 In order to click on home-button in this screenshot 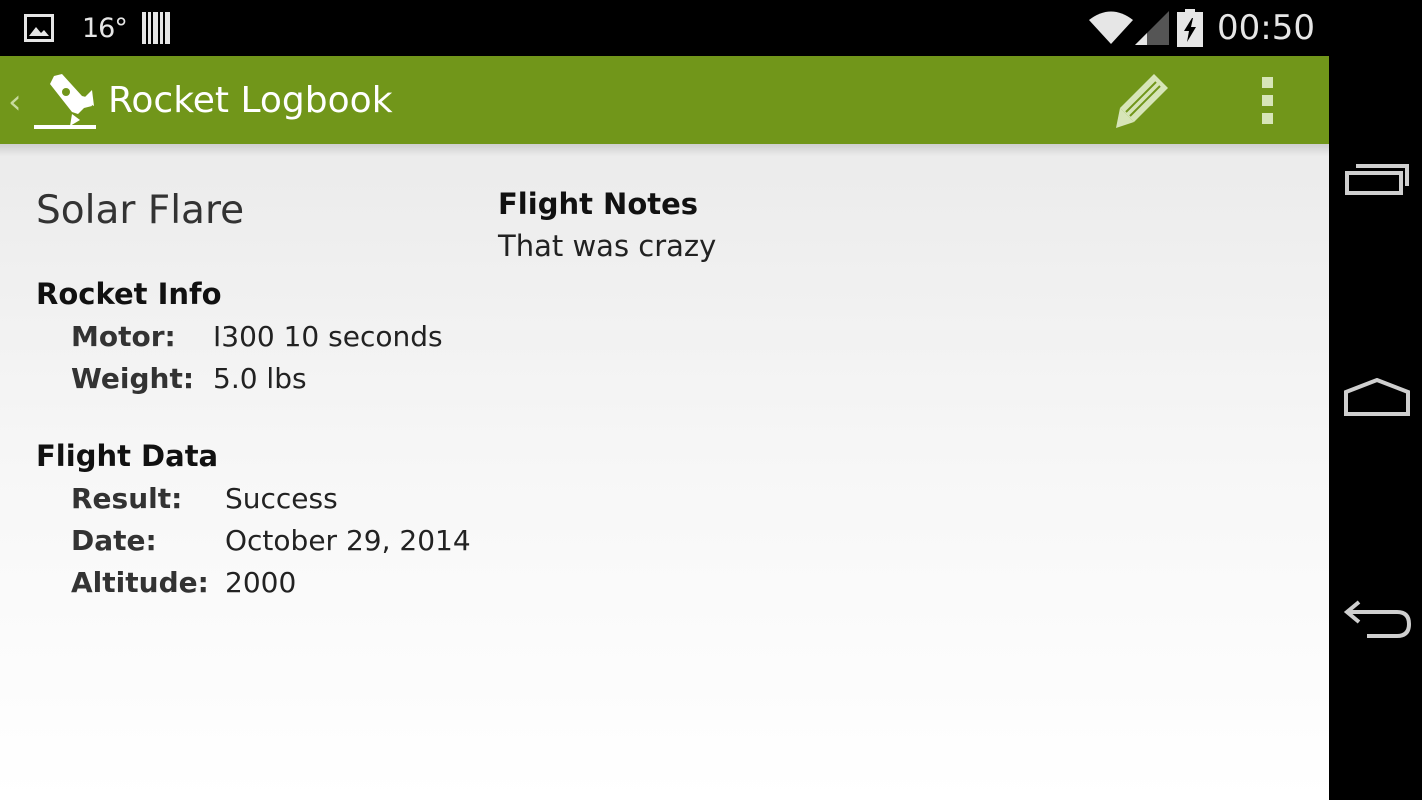, I will do `click(1377, 398)`.